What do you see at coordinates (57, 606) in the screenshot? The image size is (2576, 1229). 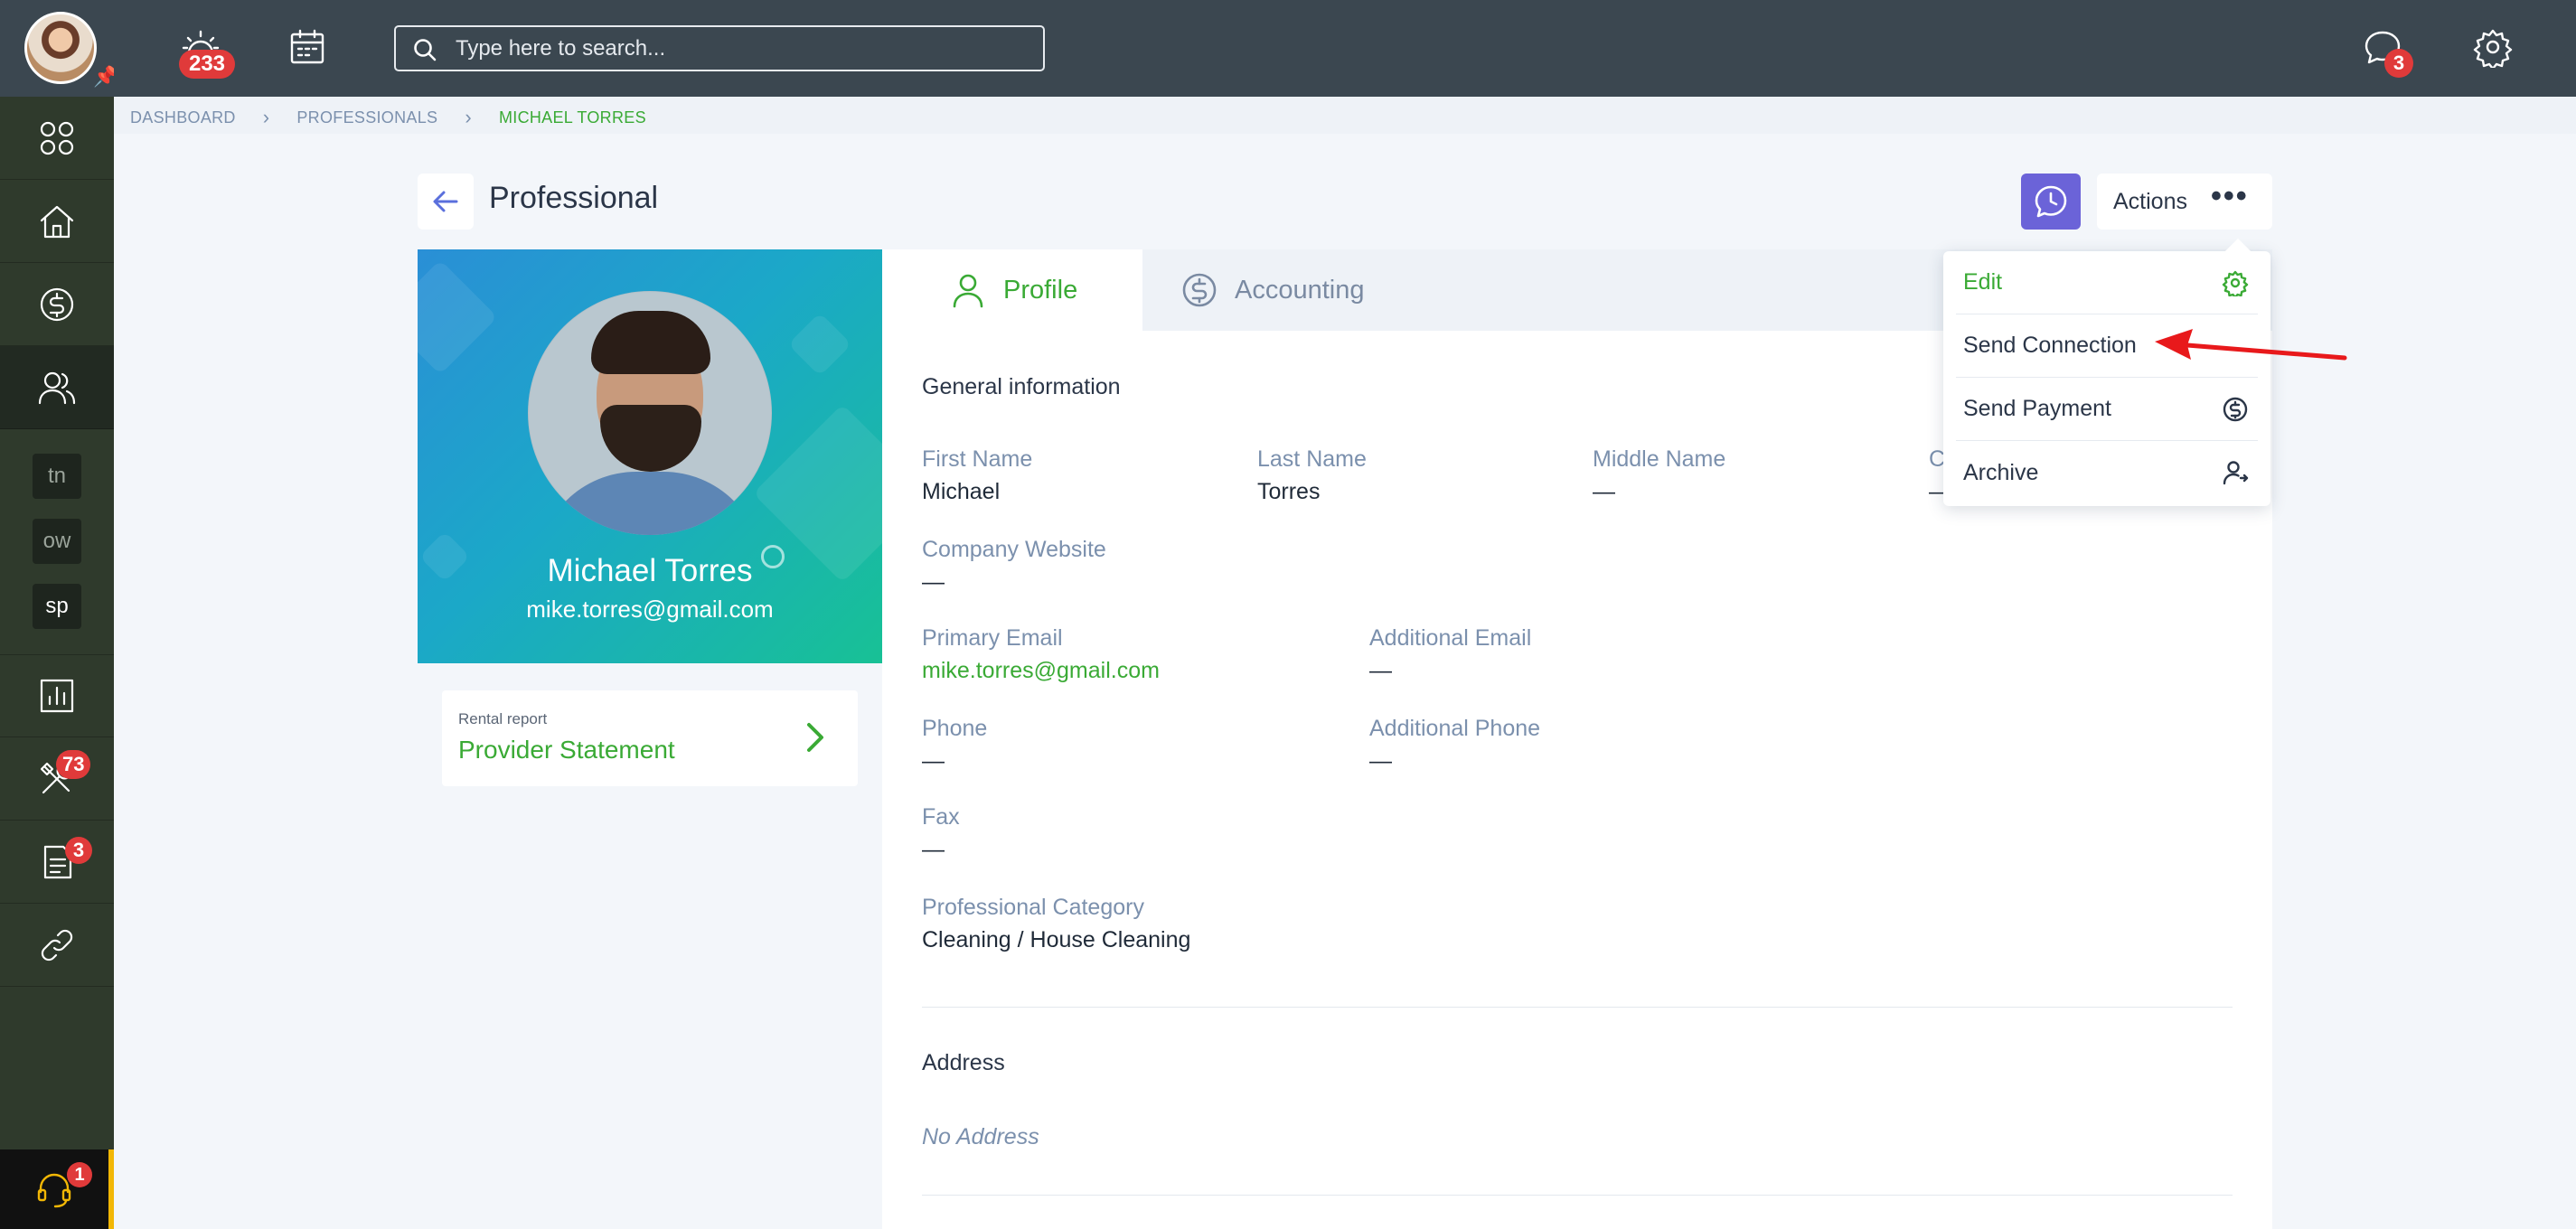 I see `workspace-sp: sp` at bounding box center [57, 606].